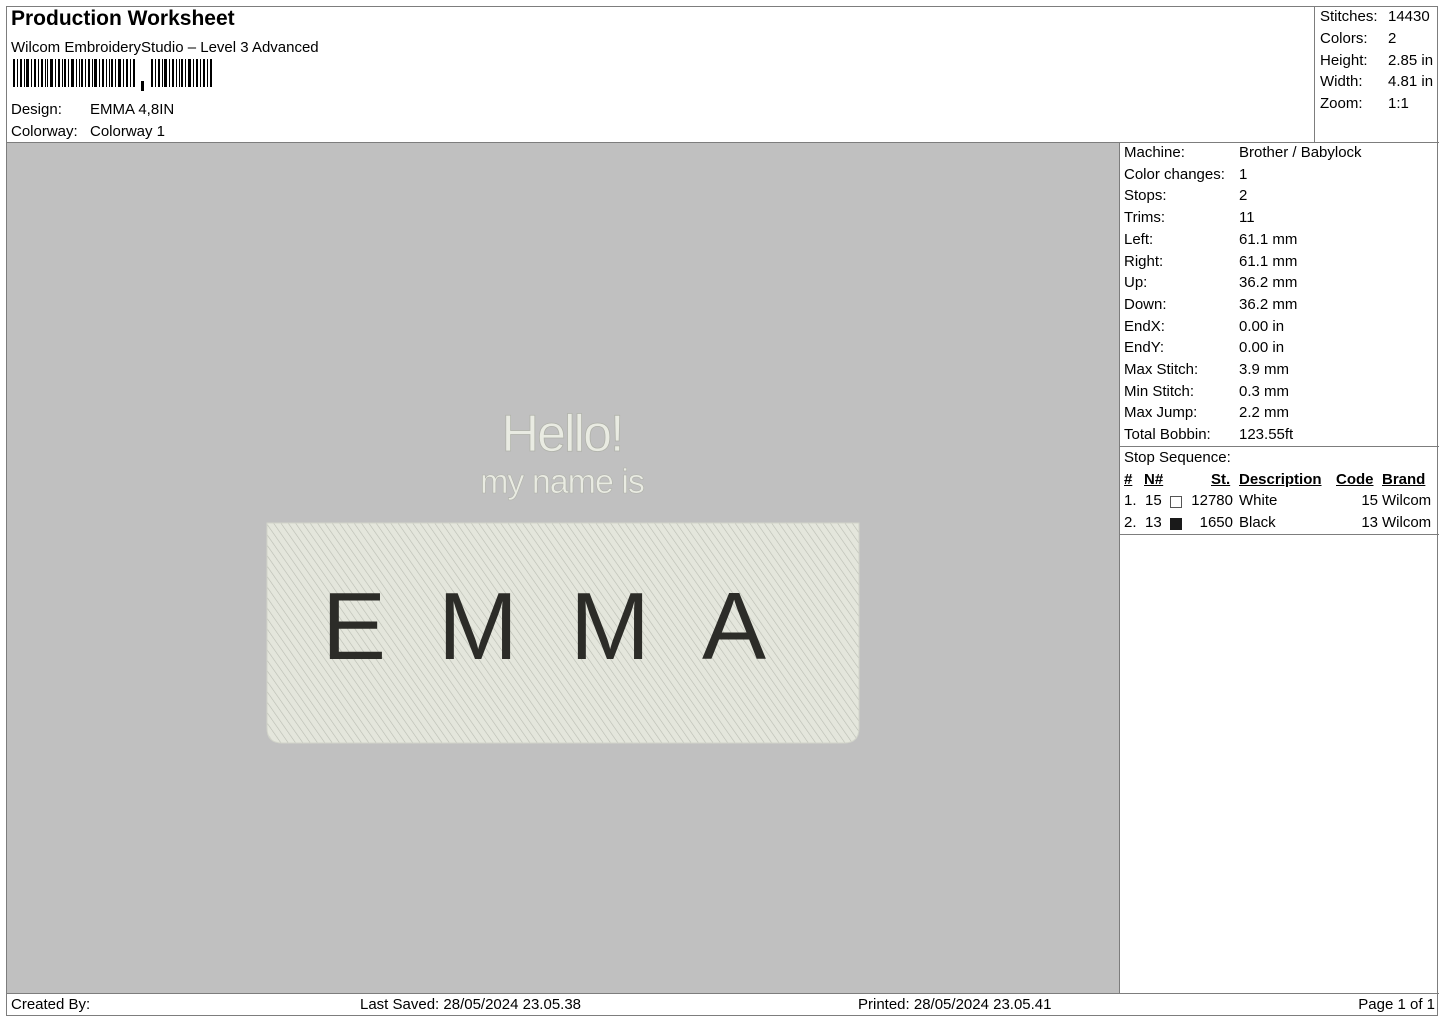 This screenshot has width=1445, height=1021. Describe the element at coordinates (123, 18) in the screenshot. I see `page-title: Production Worksheet` at that location.